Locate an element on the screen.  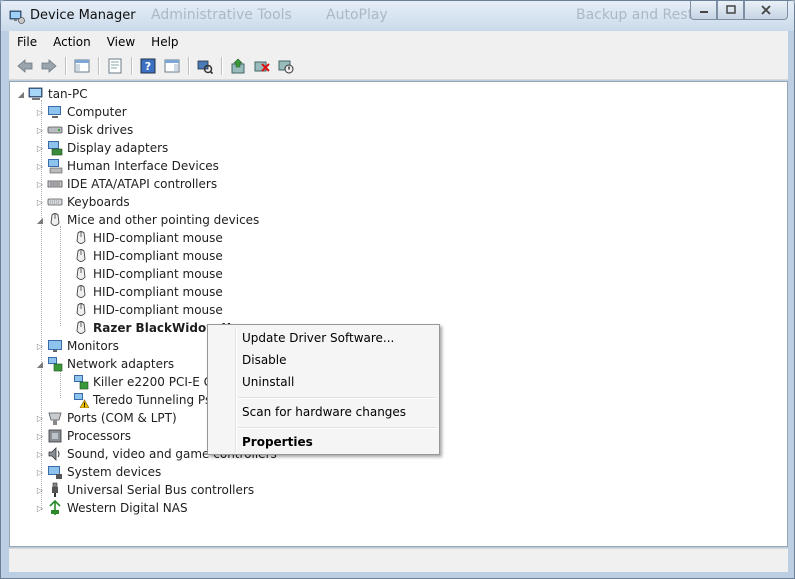
scan-hardware-icon is located at coordinates (205, 67).